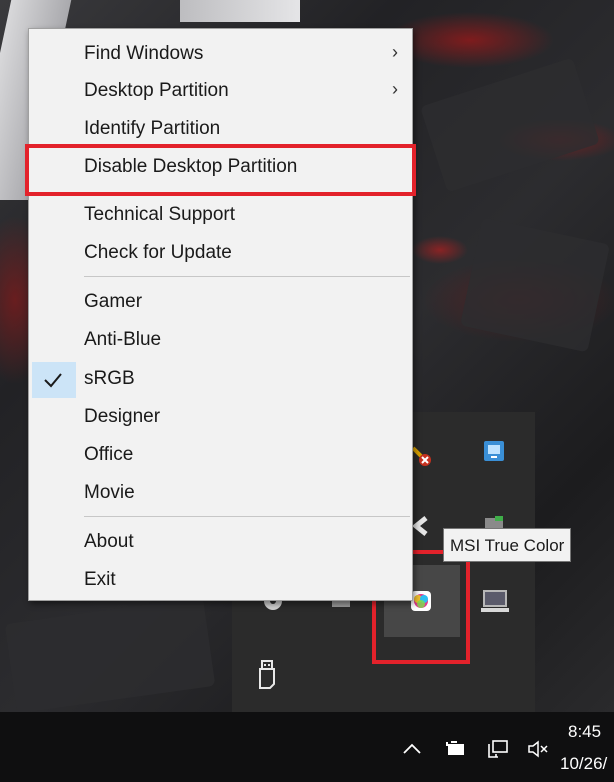  I want to click on menu-item-label: Check for Update, so click(158, 252).